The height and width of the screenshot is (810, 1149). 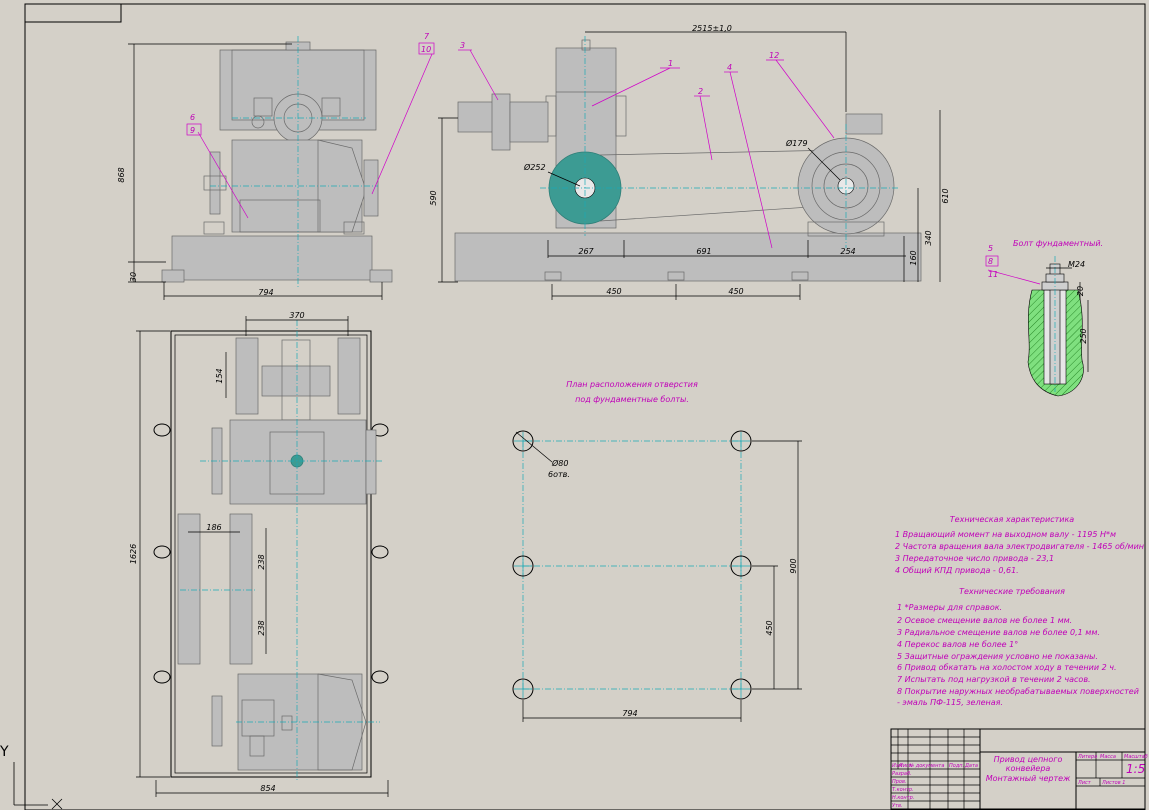 What do you see at coordinates (703, 251) in the screenshot?
I see `side-dim-691: 691` at bounding box center [703, 251].